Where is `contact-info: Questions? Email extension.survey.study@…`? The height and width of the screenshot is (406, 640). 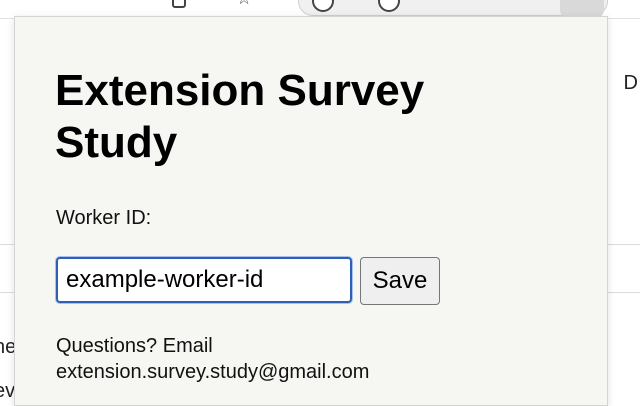 contact-info: Questions? Email extension.survey.study@… is located at coordinates (316, 359).